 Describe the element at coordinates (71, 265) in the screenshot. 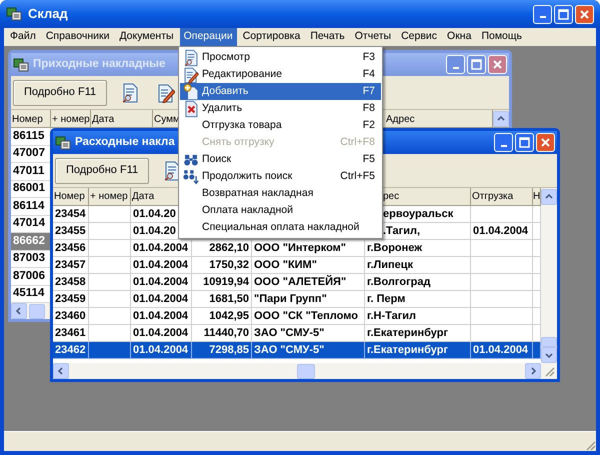

I see `table-cell: 23457` at that location.